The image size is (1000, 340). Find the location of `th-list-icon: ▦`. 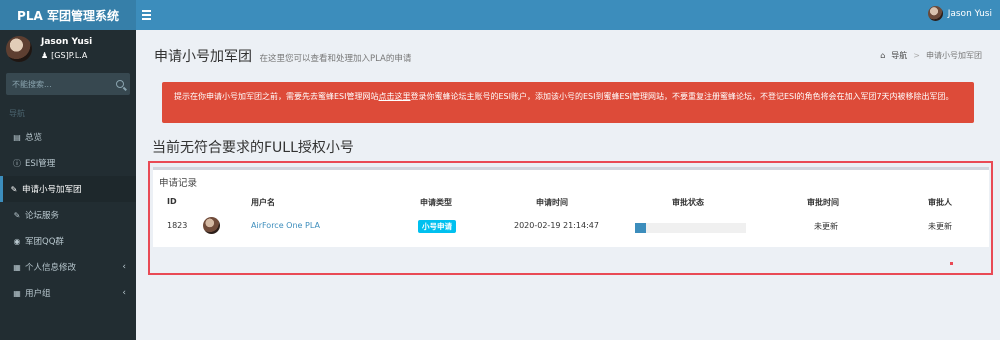

th-list-icon: ▦ is located at coordinates (17, 293).